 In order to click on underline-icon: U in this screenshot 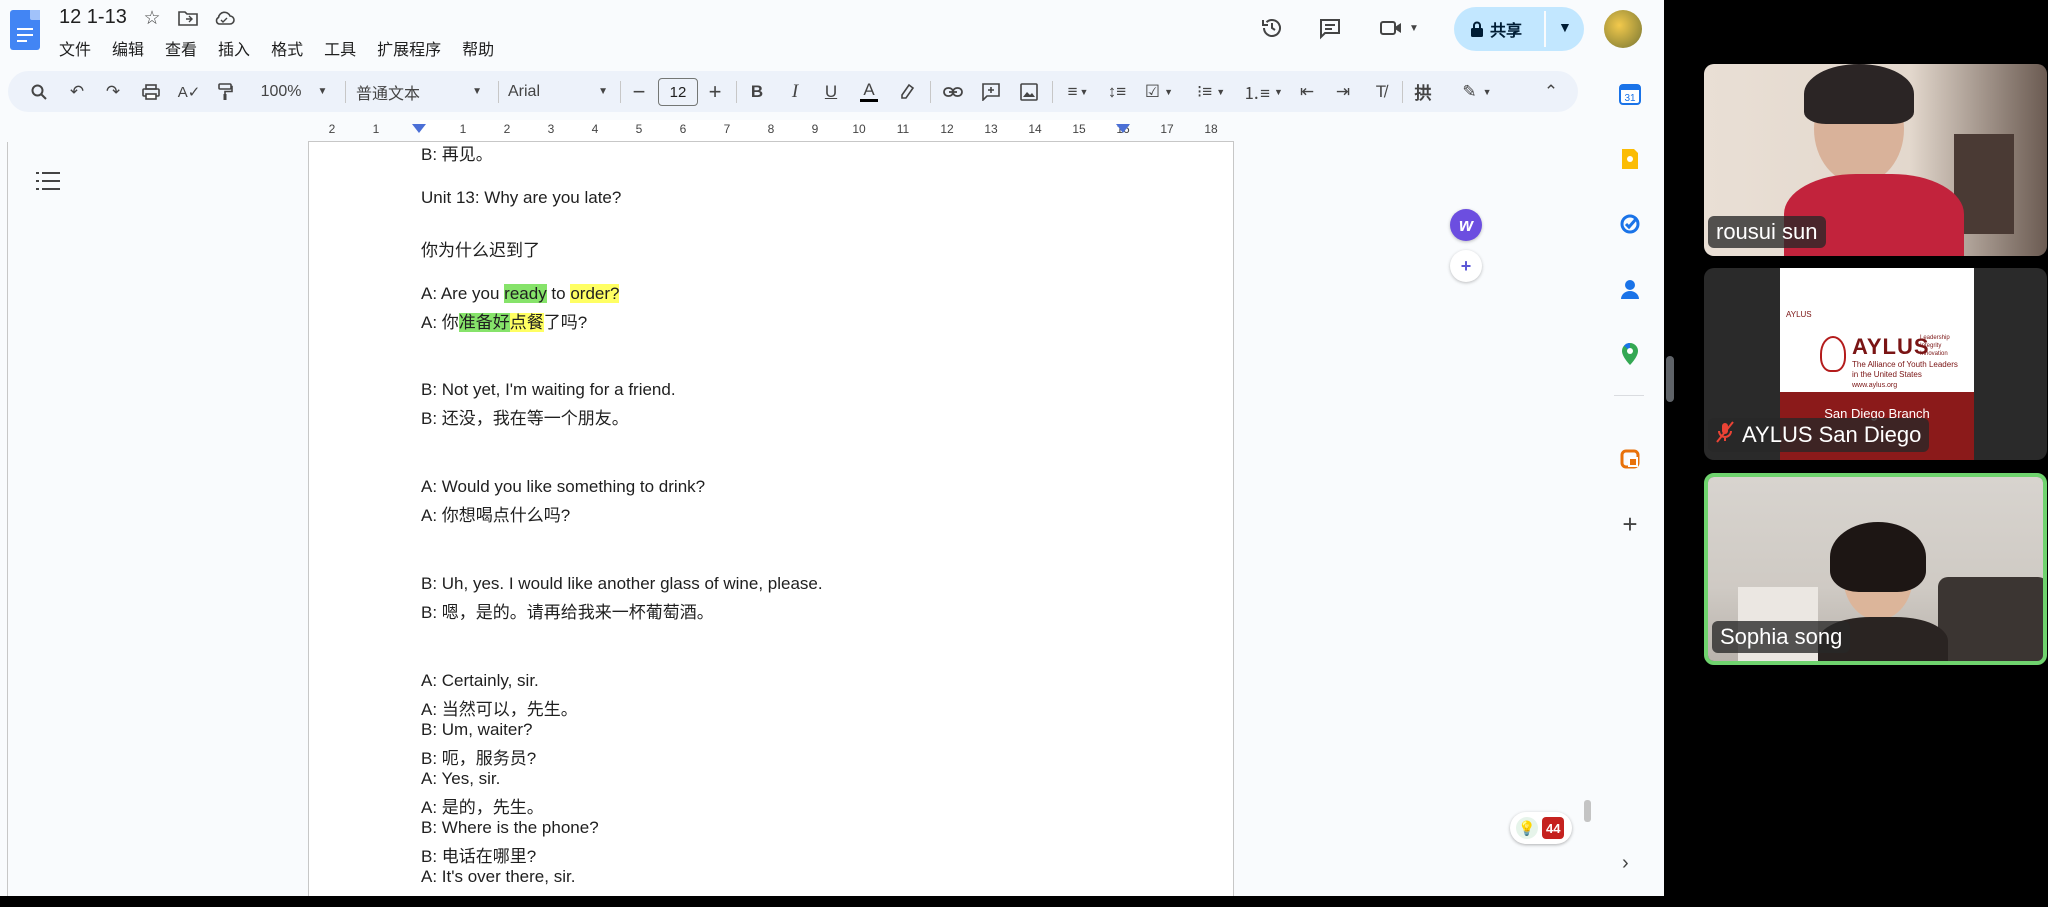, I will do `click(831, 91)`.